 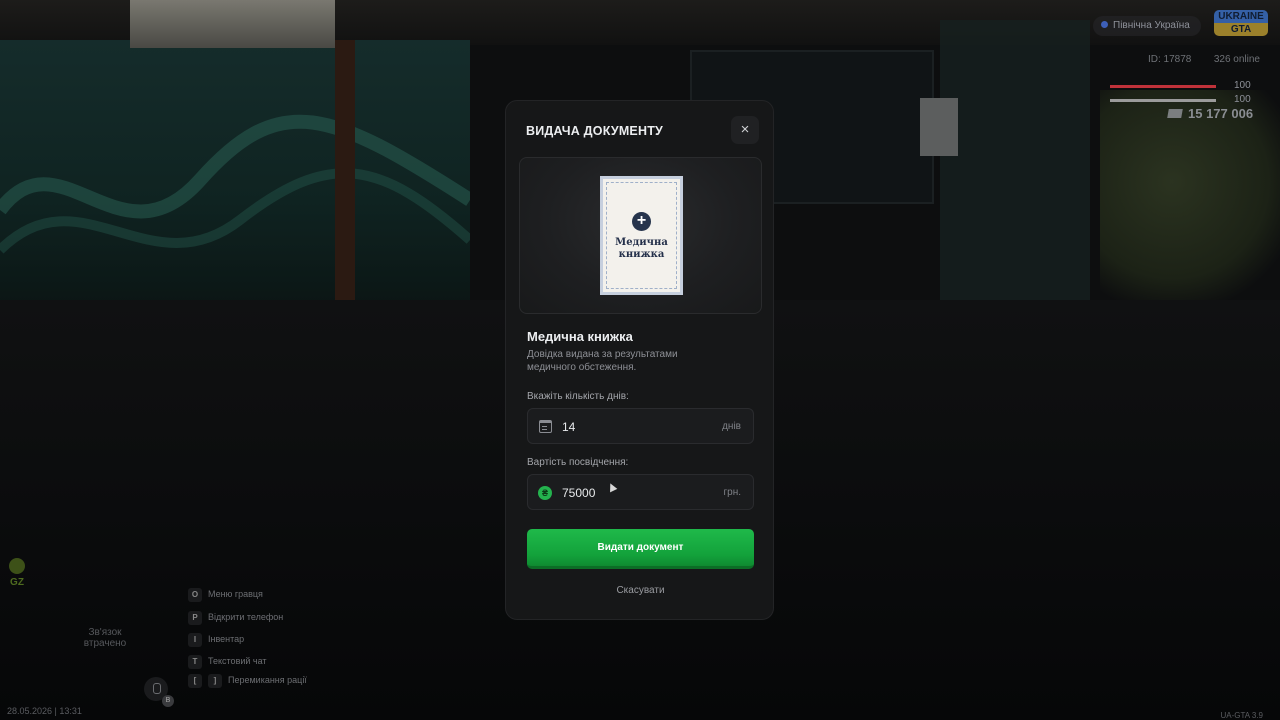 I want to click on server-name: Північна Україна, so click(x=1151, y=25).